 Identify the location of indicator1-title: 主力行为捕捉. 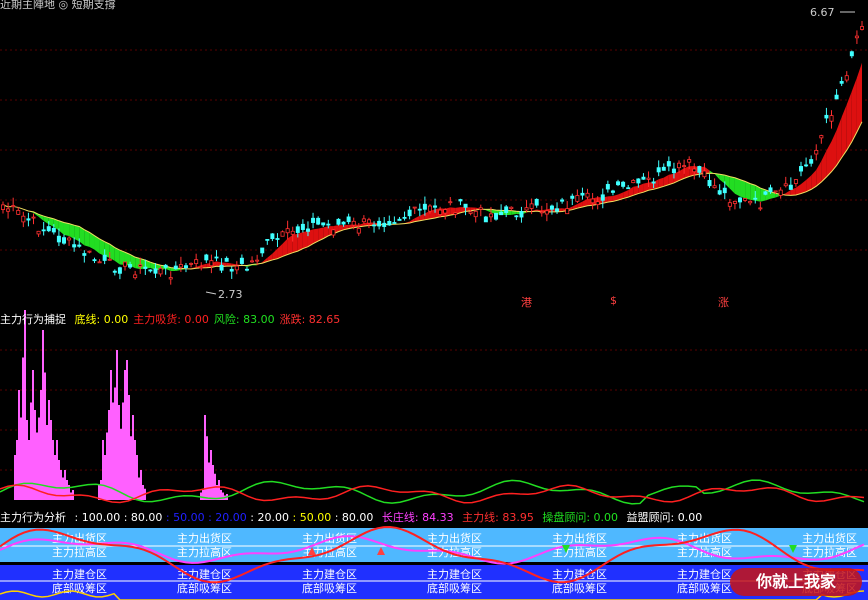
(33, 319).